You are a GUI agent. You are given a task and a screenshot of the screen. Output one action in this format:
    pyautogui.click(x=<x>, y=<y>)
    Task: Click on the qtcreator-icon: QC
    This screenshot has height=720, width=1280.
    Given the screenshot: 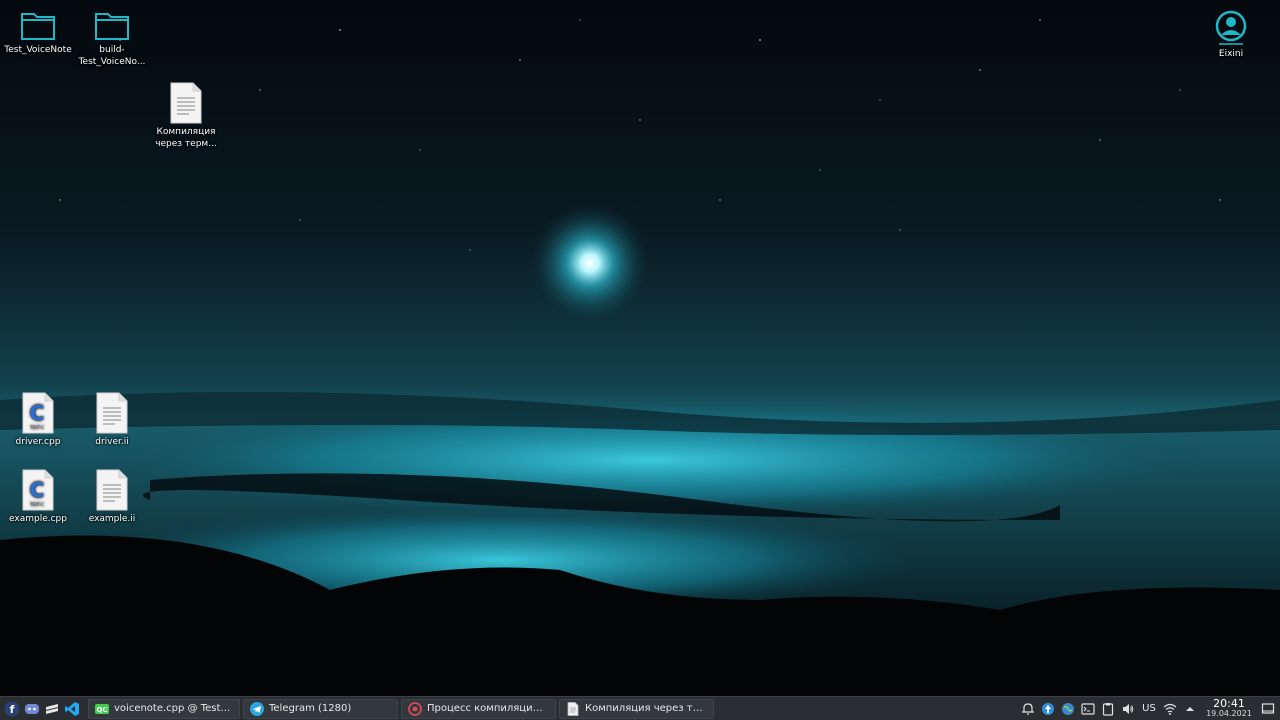 What is the action you would take?
    pyautogui.click(x=102, y=708)
    